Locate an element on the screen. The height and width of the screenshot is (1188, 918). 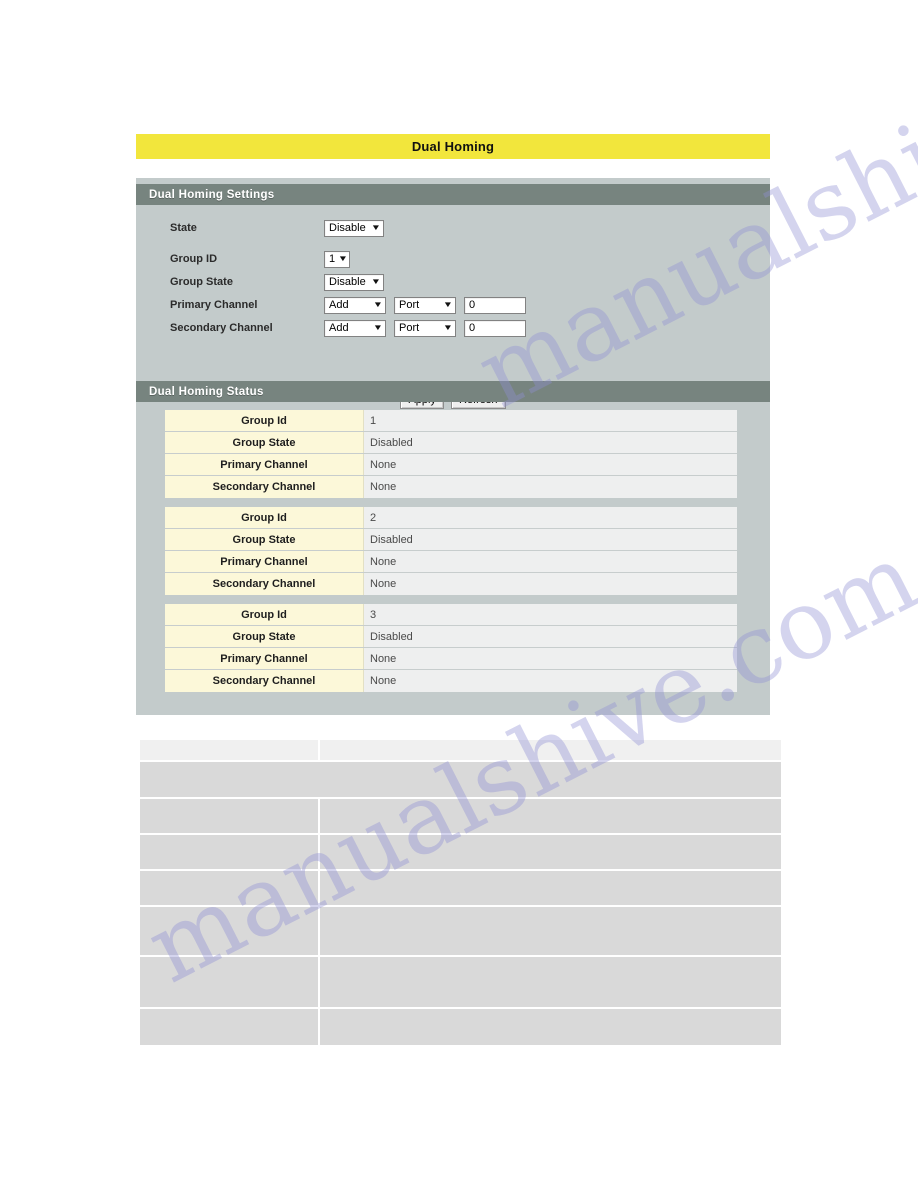
group-state-select-value: Disable is located at coordinates (347, 282).